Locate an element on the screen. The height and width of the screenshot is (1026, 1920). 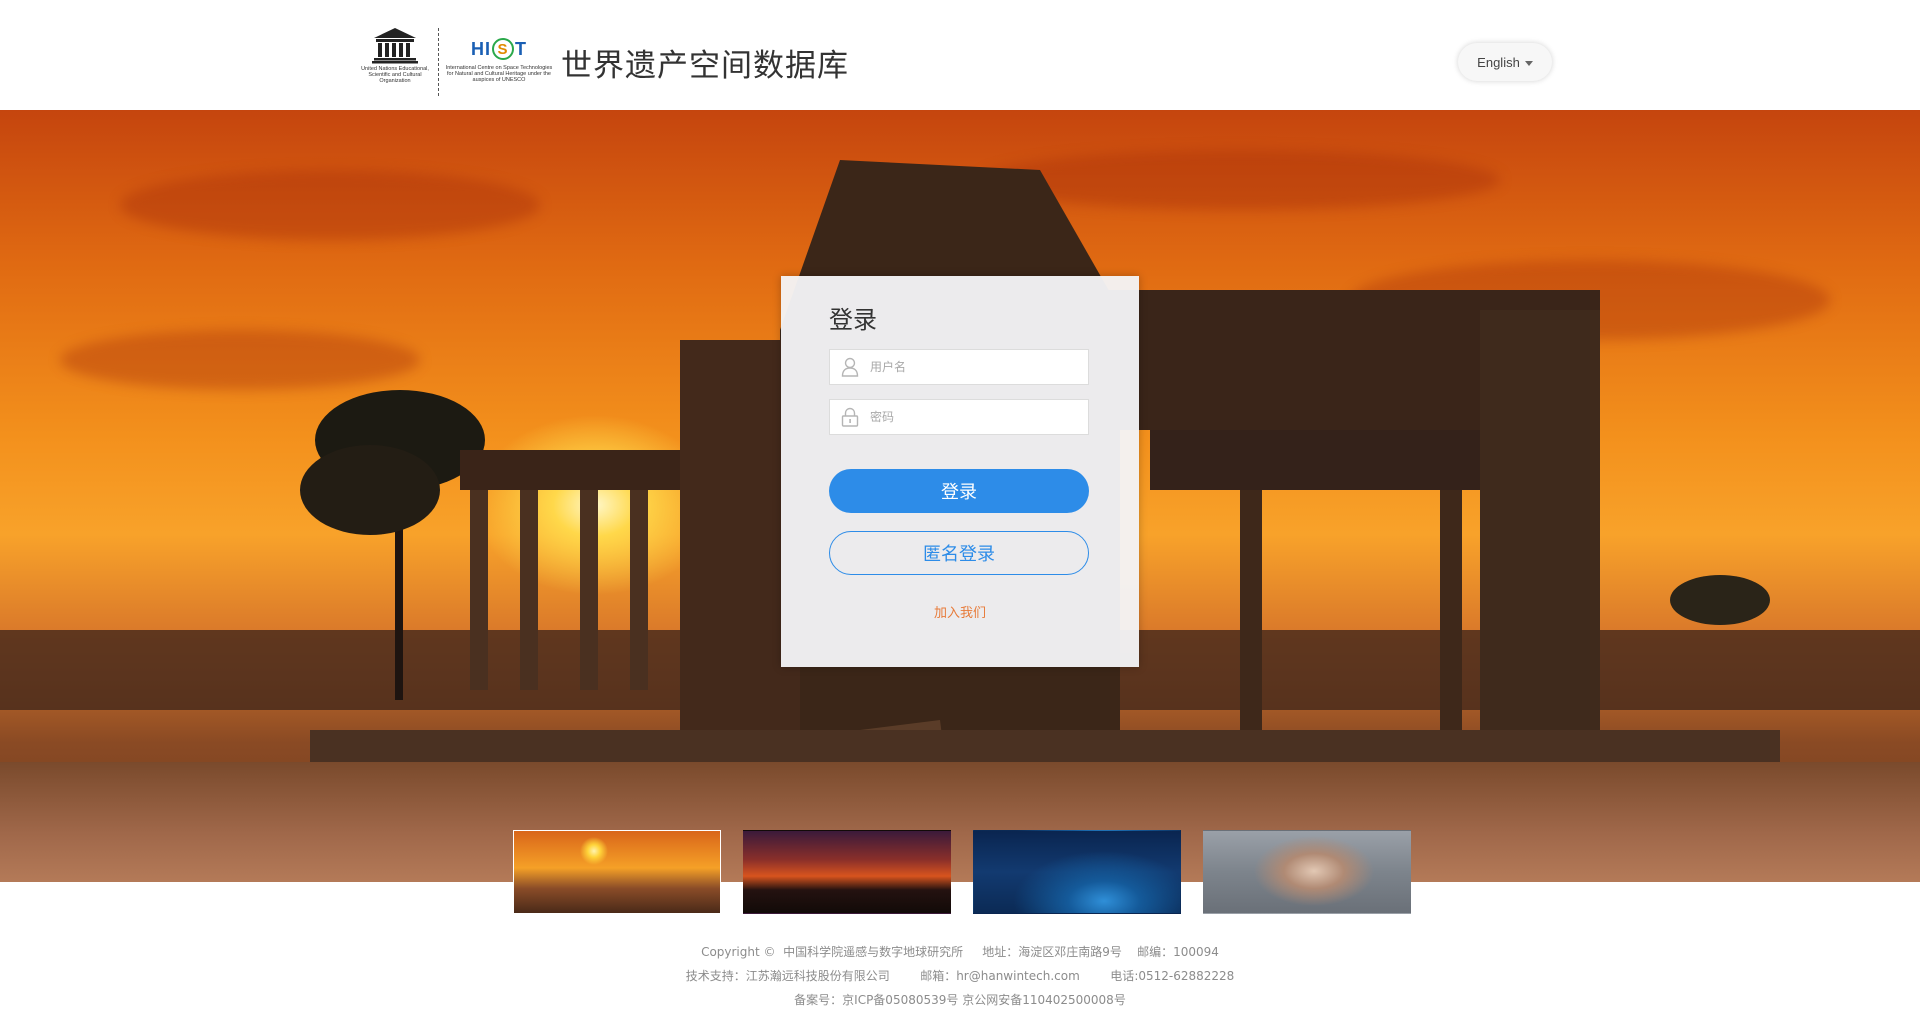
username-input is located at coordinates (972, 367).